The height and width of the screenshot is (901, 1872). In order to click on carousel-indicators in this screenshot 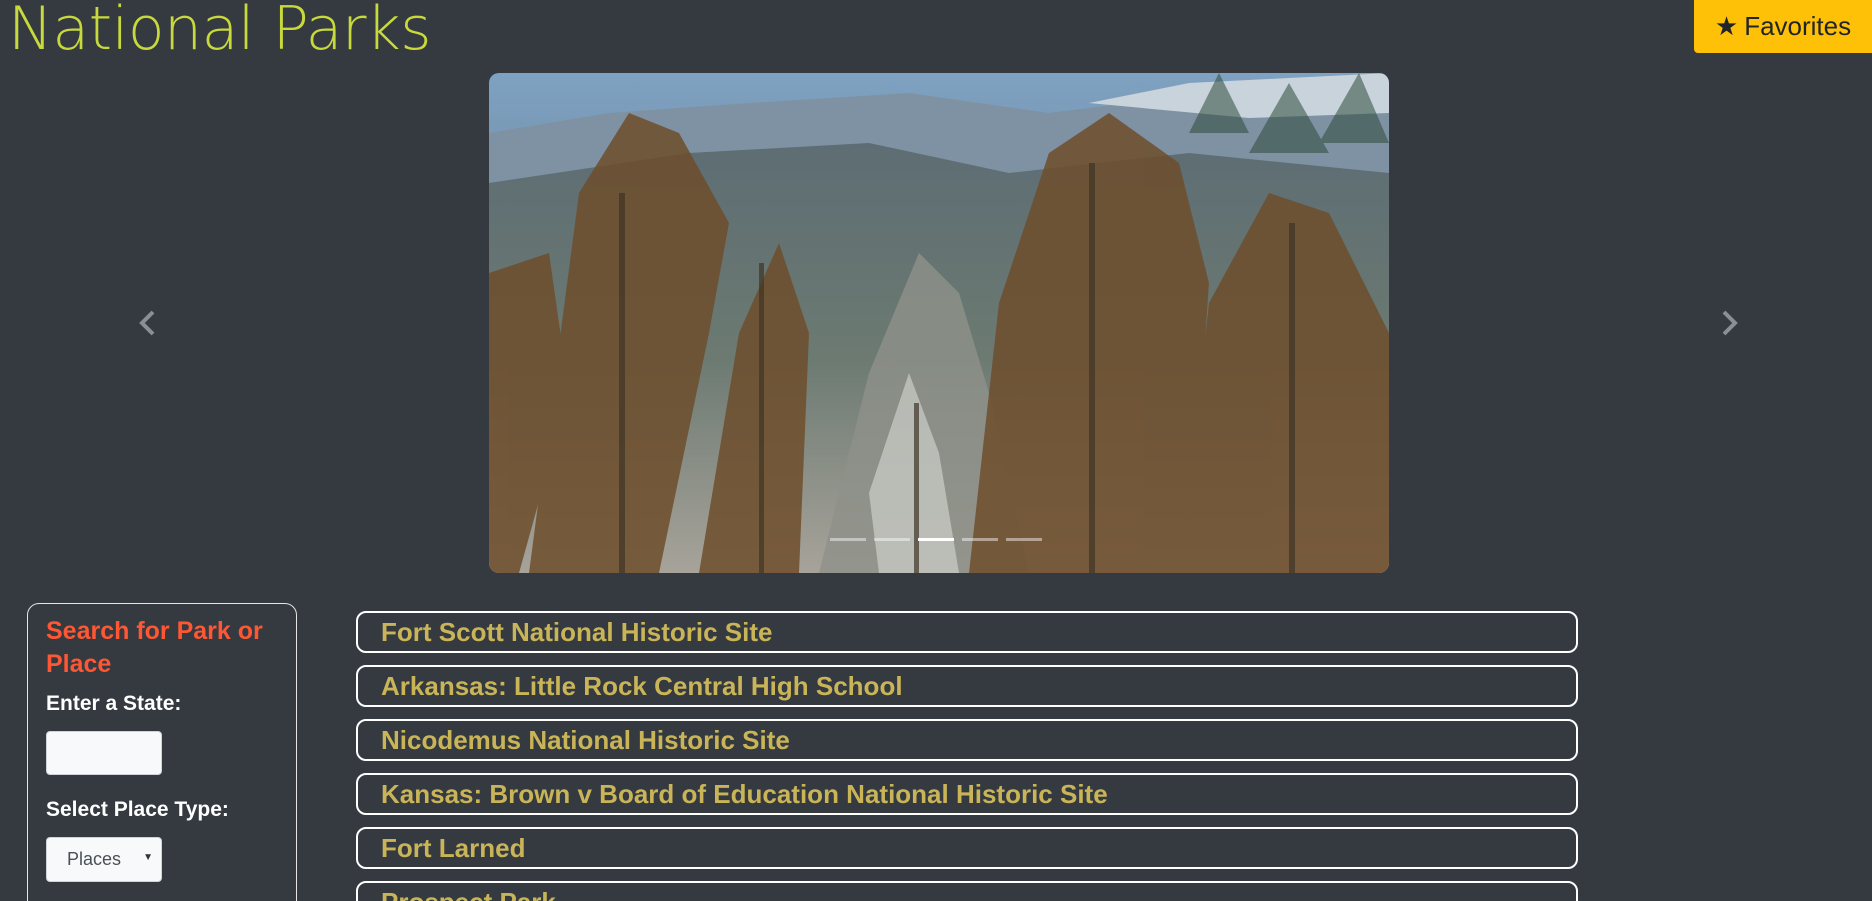, I will do `click(936, 539)`.